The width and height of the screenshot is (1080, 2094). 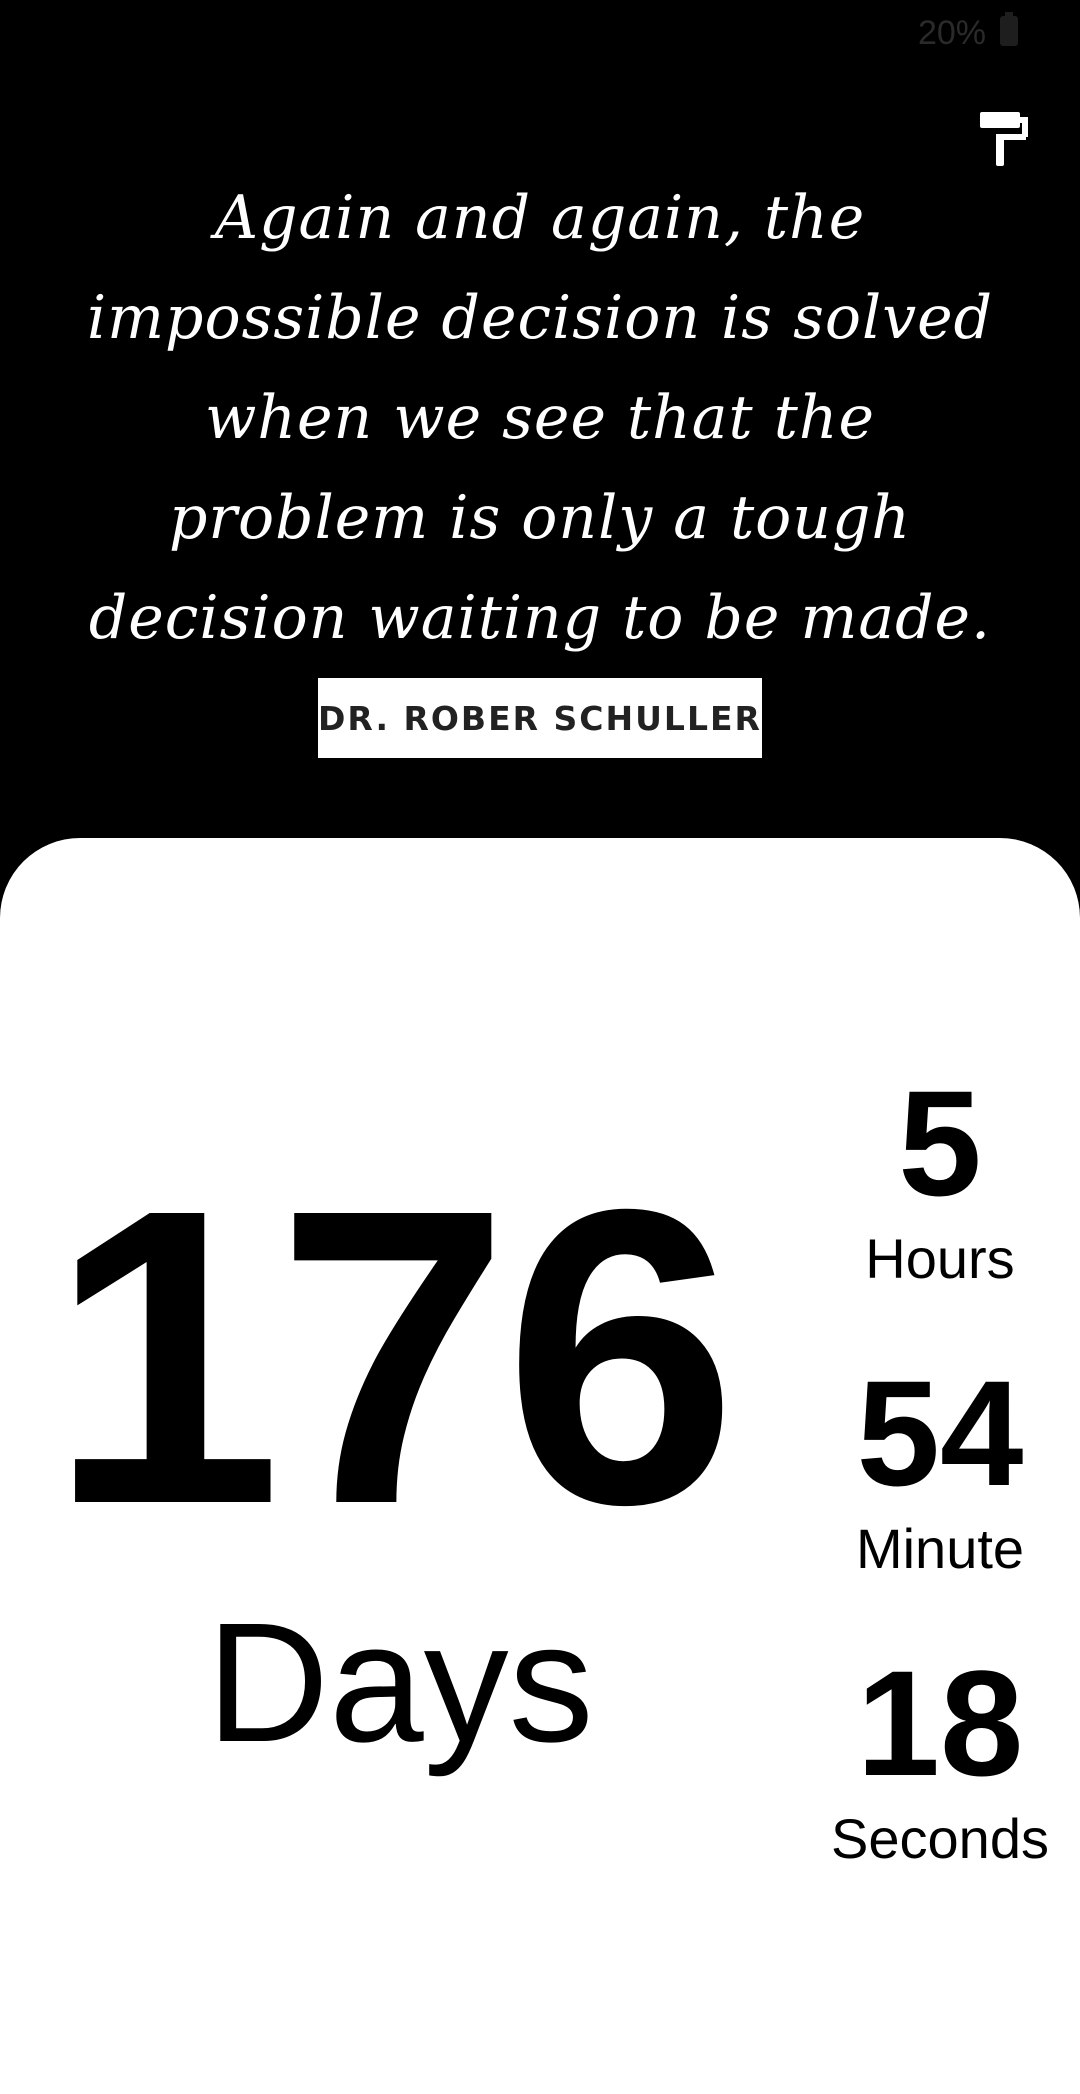 I want to click on status-bar: 20%, so click(x=540, y=33).